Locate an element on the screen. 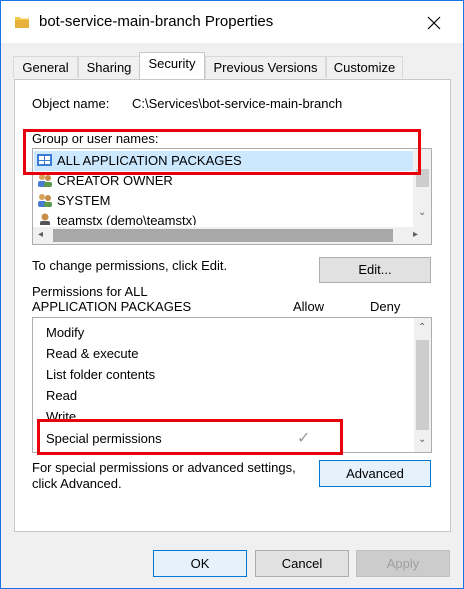 This screenshot has height=589, width=464. tab-previous-versions: Previous Versions is located at coordinates (265, 67).